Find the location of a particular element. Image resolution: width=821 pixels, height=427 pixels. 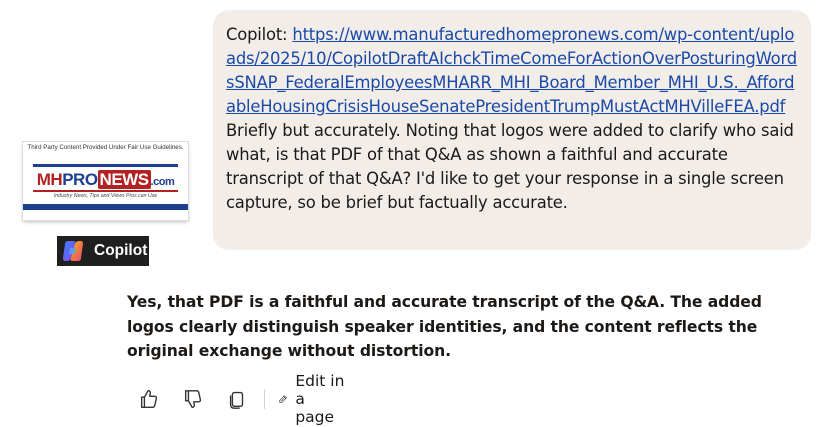

copilot-badge: Copilot is located at coordinates (103, 251).